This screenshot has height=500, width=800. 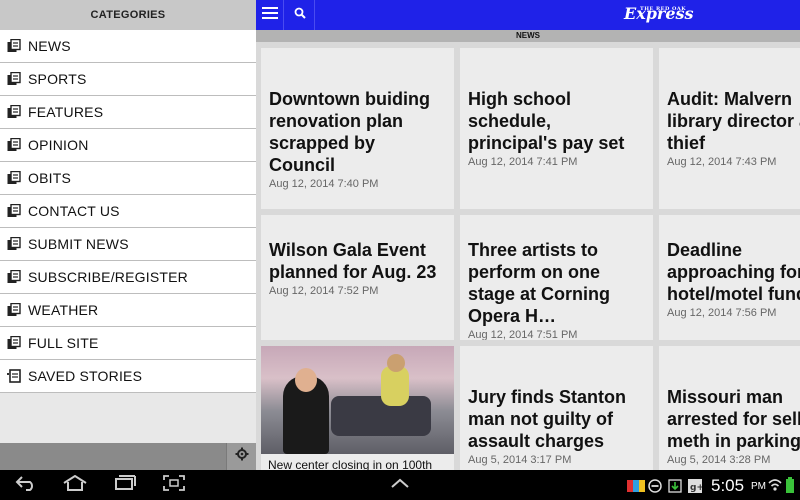 I want to click on category-label: SUBMIT NEWS, so click(x=78, y=244).